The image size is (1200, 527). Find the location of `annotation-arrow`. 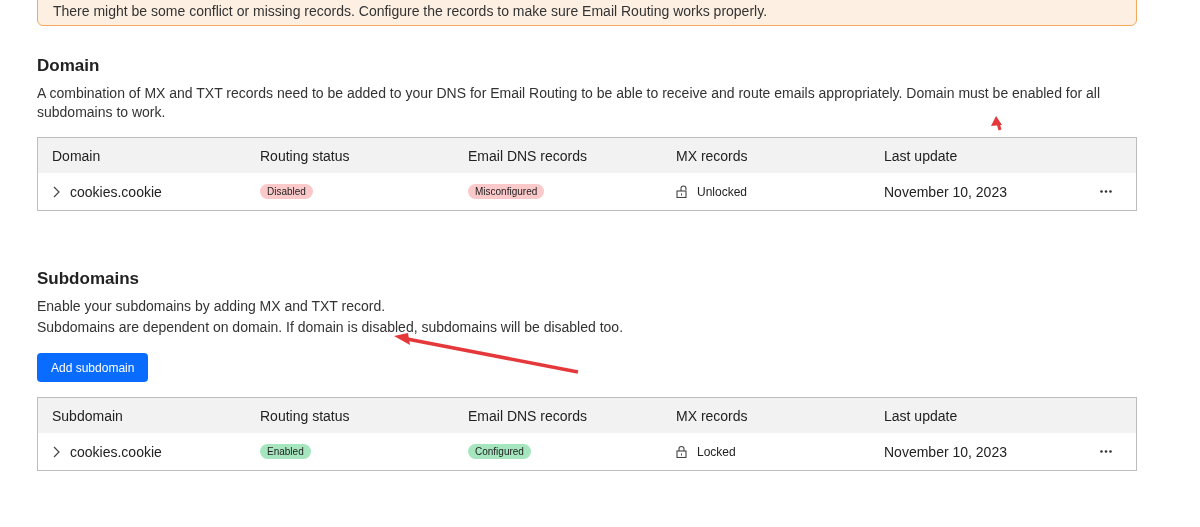

annotation-arrow is located at coordinates (996, 123).